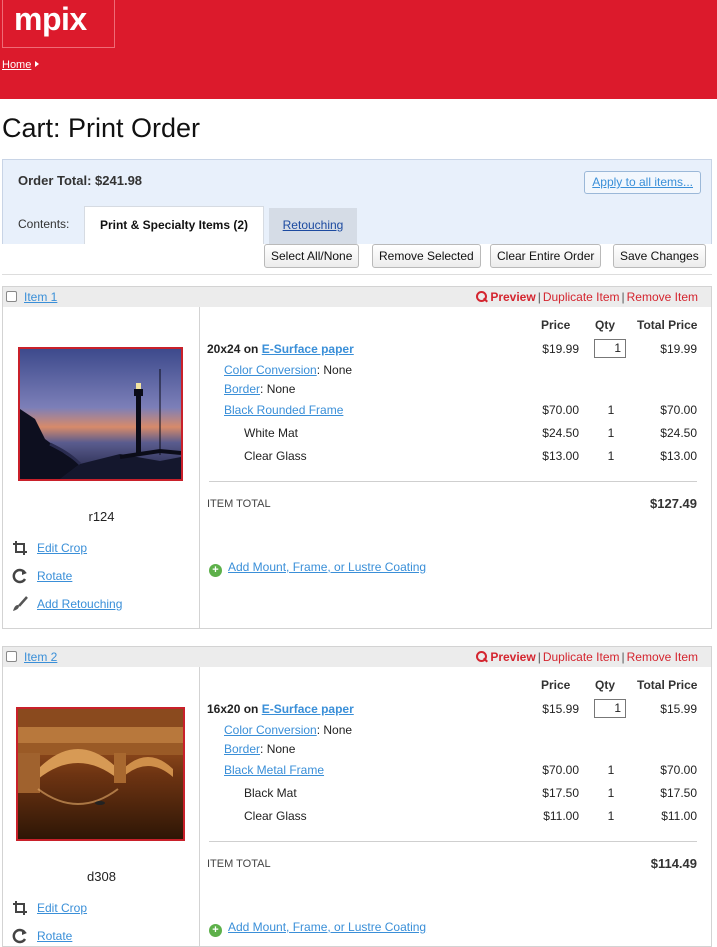  I want to click on brush-icon, so click(20, 603).